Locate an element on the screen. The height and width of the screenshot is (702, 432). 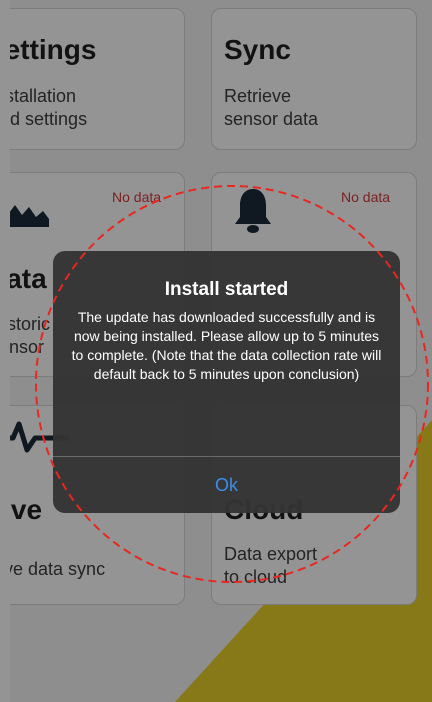
ok-button: Ok is located at coordinates (226, 485).